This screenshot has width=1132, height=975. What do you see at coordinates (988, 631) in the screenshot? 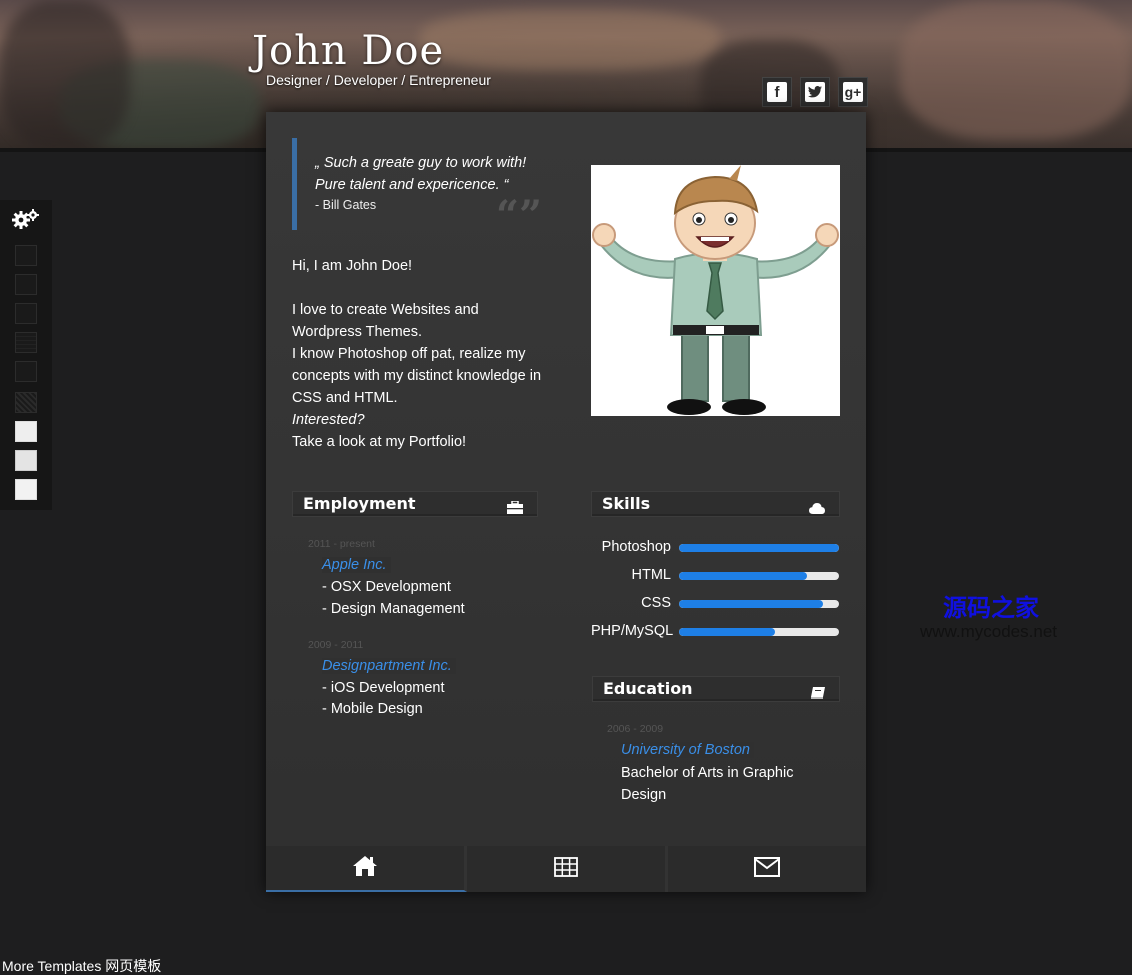
I see `watermark-url: www.mycodes.net` at bounding box center [988, 631].